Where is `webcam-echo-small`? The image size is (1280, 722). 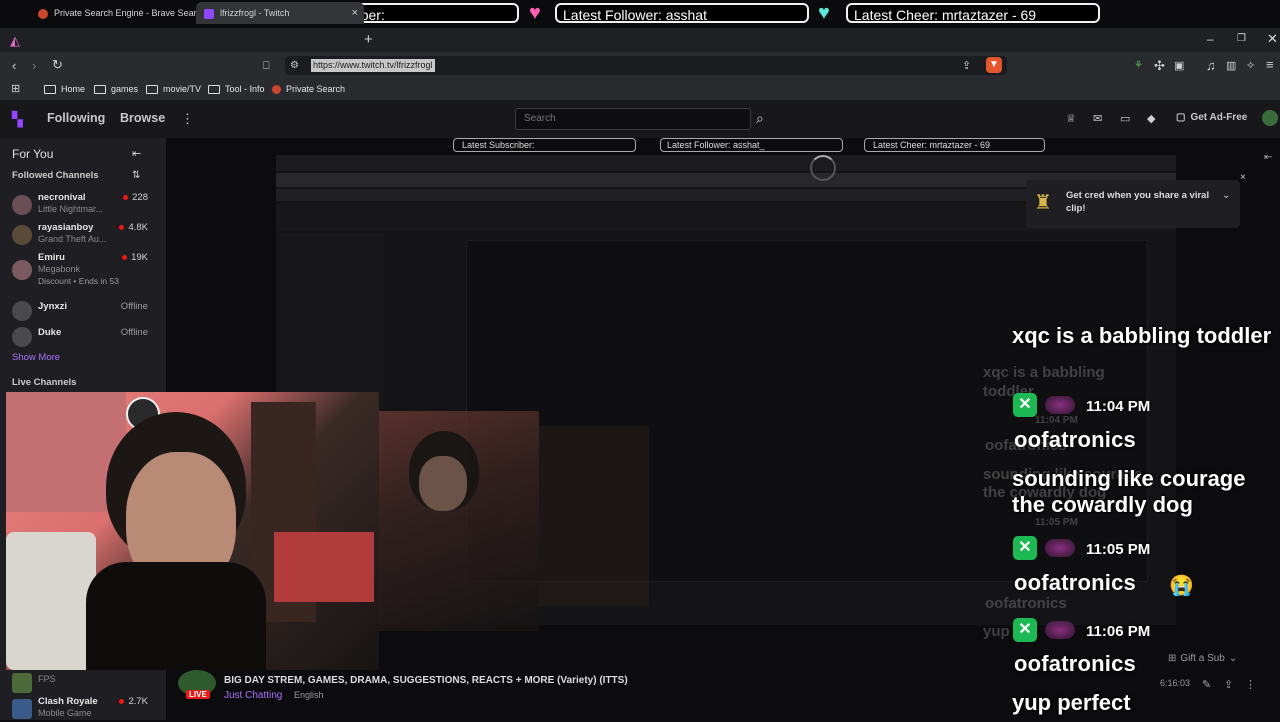 webcam-echo-small is located at coordinates (594, 516).